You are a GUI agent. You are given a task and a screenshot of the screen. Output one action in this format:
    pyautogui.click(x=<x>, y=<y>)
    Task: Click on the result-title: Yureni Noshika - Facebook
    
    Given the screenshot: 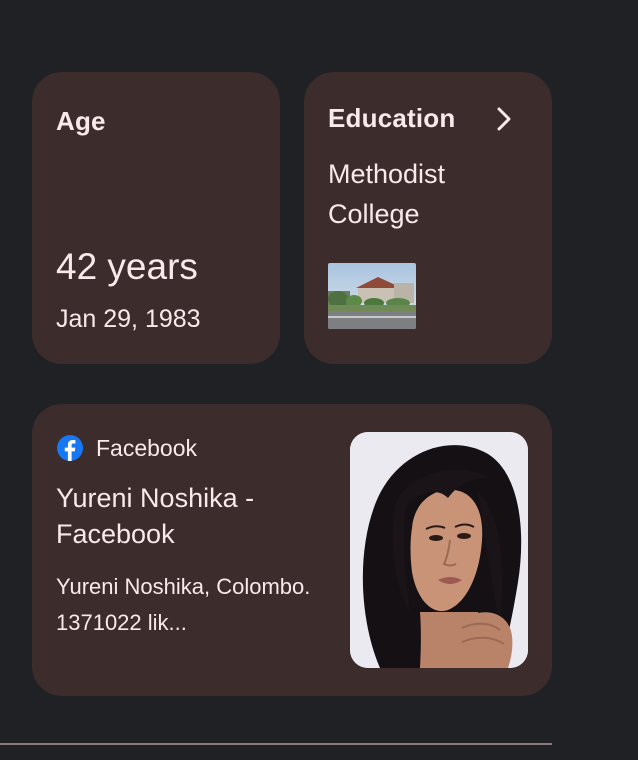 What is the action you would take?
    pyautogui.click(x=186, y=516)
    